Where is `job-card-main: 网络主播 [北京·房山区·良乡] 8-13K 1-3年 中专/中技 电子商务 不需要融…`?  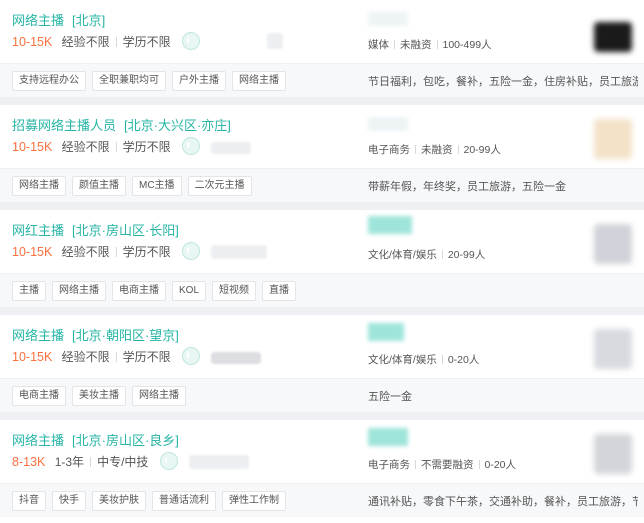 job-card-main: 网络主播 [北京·房山区·良乡] 8-13K 1-3年 中专/中技 电子商务 不需要融… is located at coordinates (322, 451).